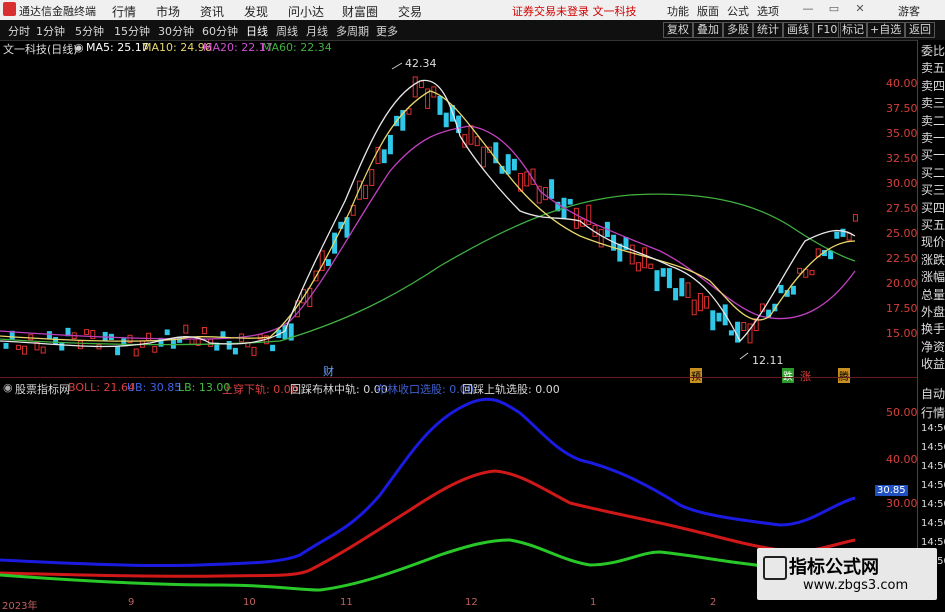 This screenshot has width=945, height=612. What do you see at coordinates (9, 9) in the screenshot?
I see `app-logo-icon` at bounding box center [9, 9].